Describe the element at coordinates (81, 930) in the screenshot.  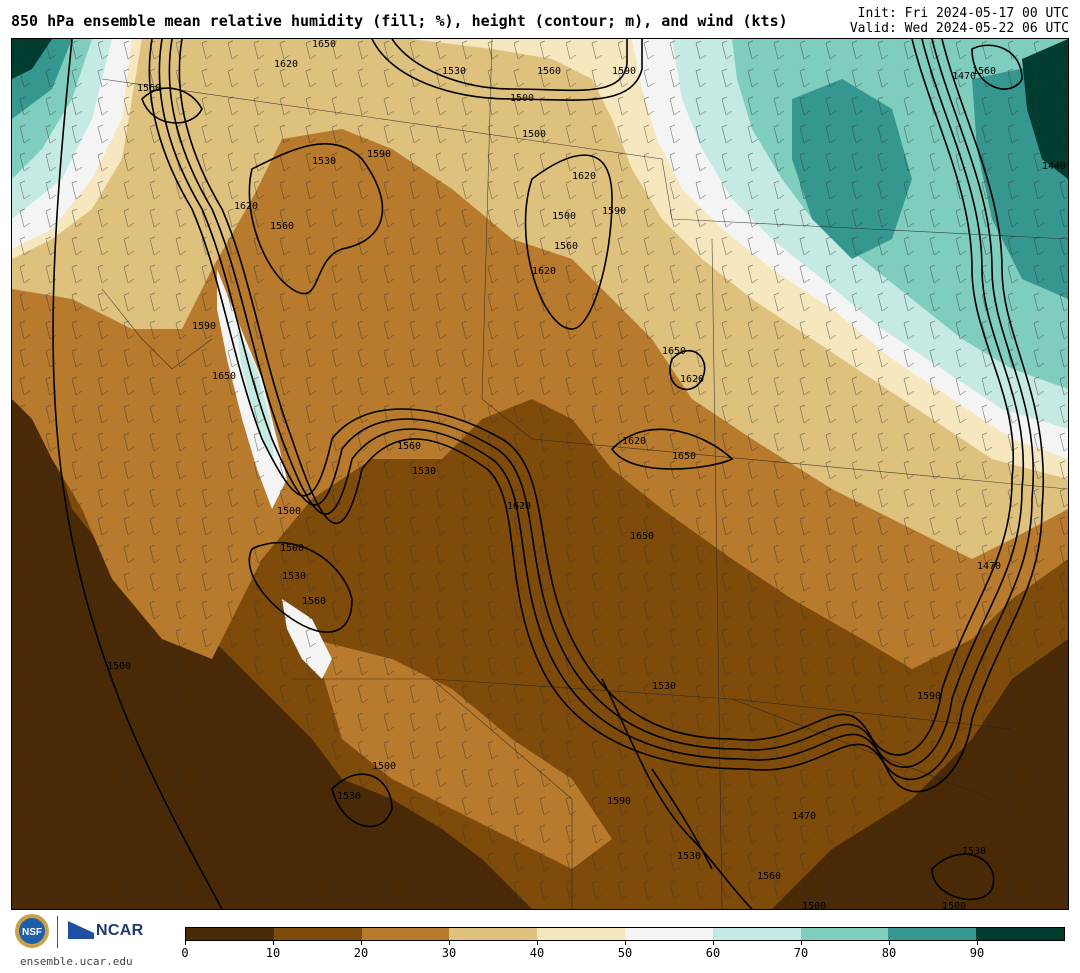
I see `ncar-logo-icon` at that location.